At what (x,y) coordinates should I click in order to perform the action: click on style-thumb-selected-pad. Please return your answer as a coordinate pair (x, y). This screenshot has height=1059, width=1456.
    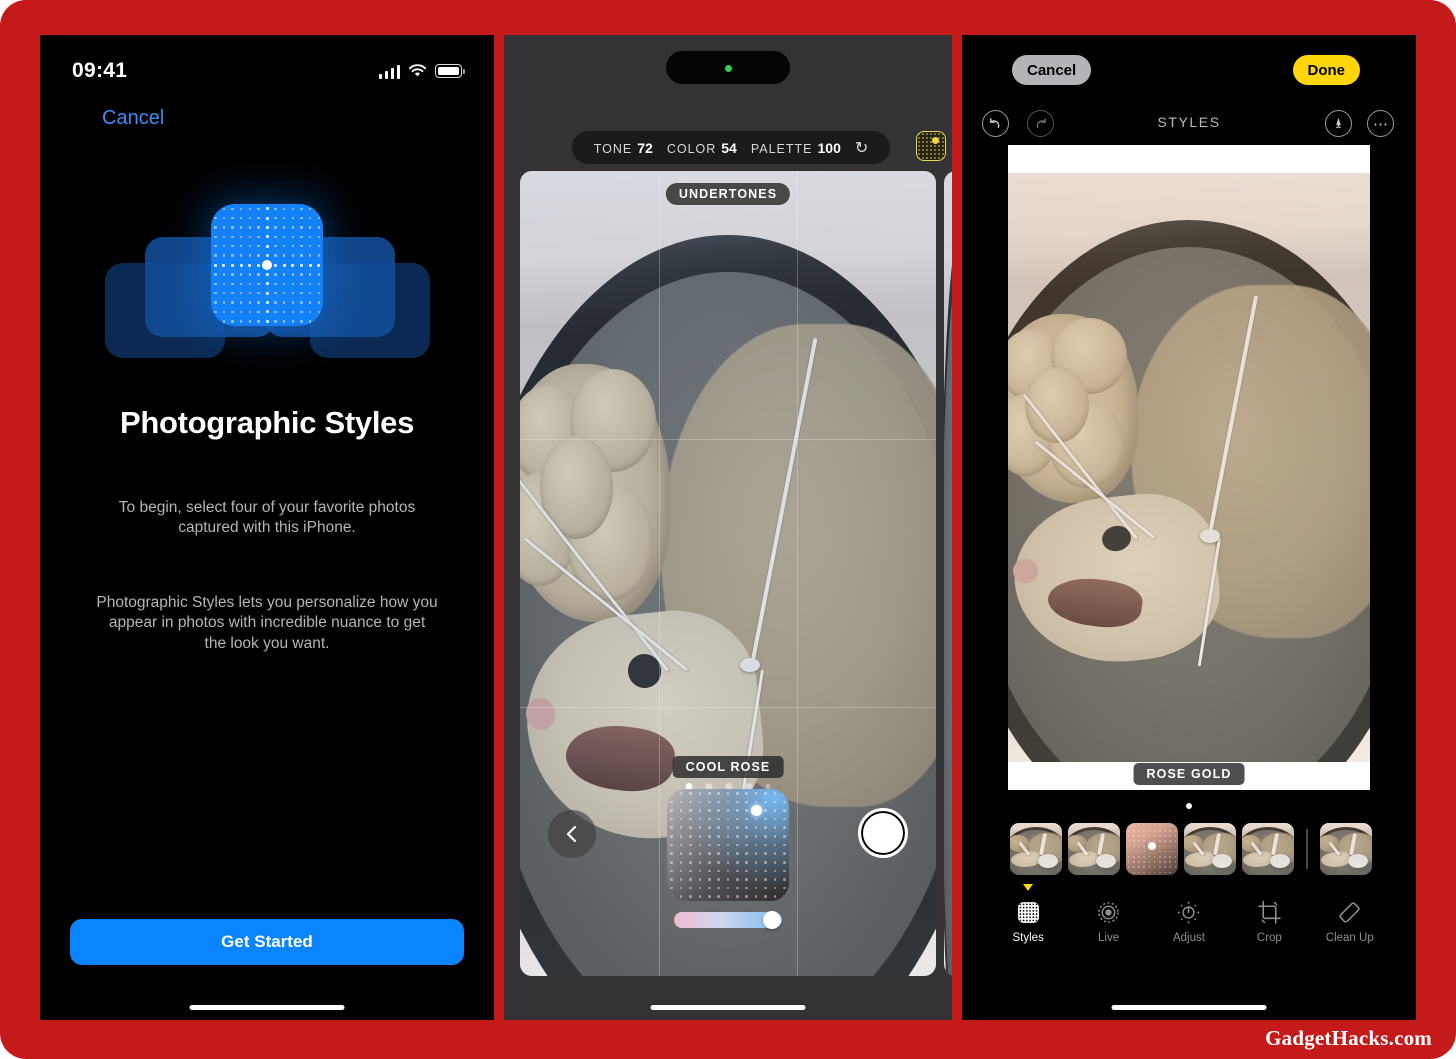
    Looking at the image, I should click on (1152, 849).